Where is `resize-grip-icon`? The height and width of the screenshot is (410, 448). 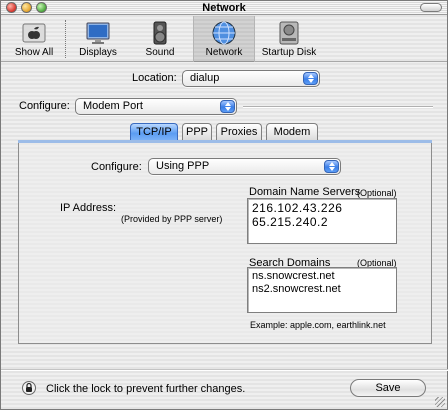
resize-grip-icon is located at coordinates (440, 402).